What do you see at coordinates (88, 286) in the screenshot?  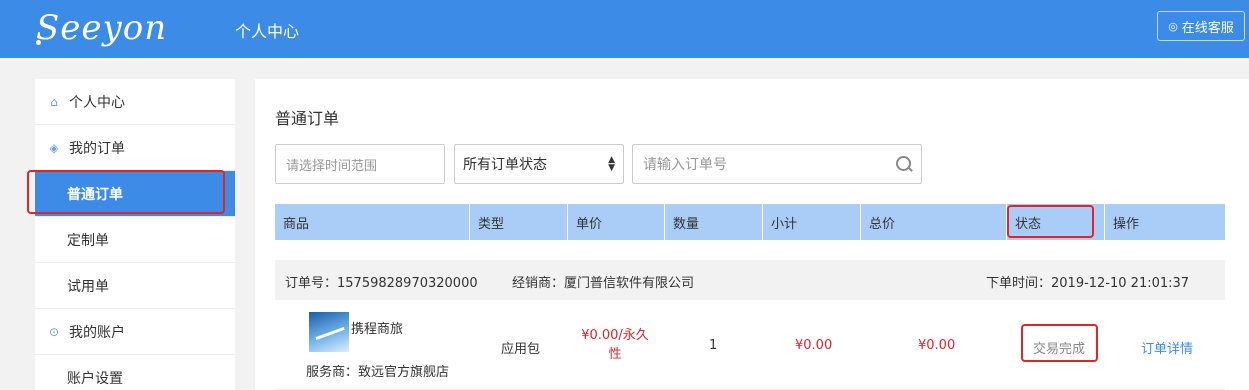 I see `sidebar-item-label: 试用单` at bounding box center [88, 286].